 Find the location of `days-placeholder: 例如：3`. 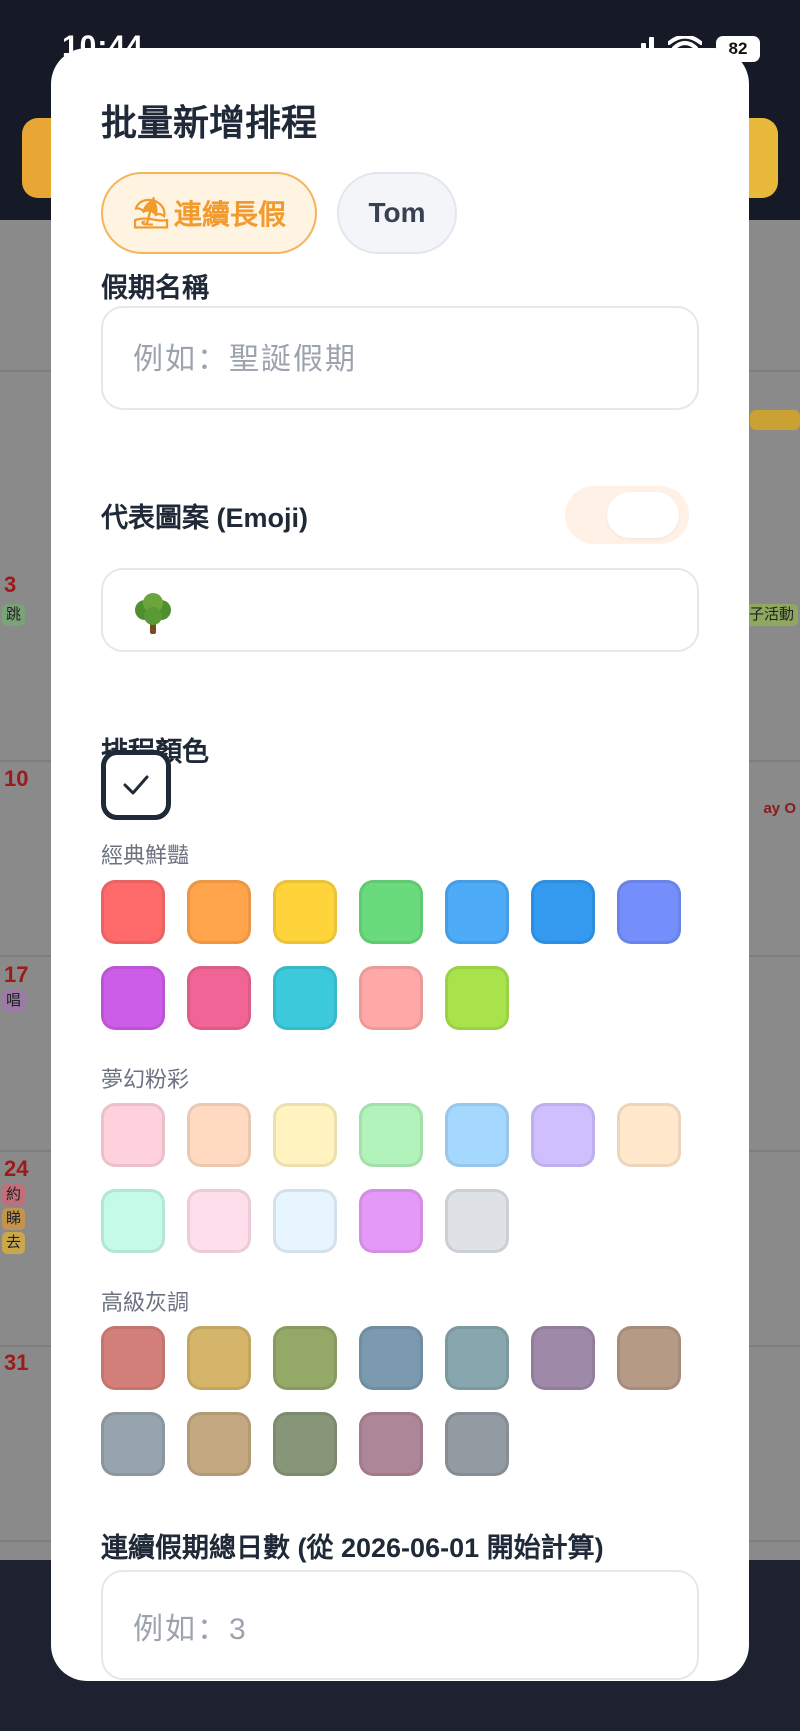

days-placeholder: 例如：3 is located at coordinates (190, 1629).